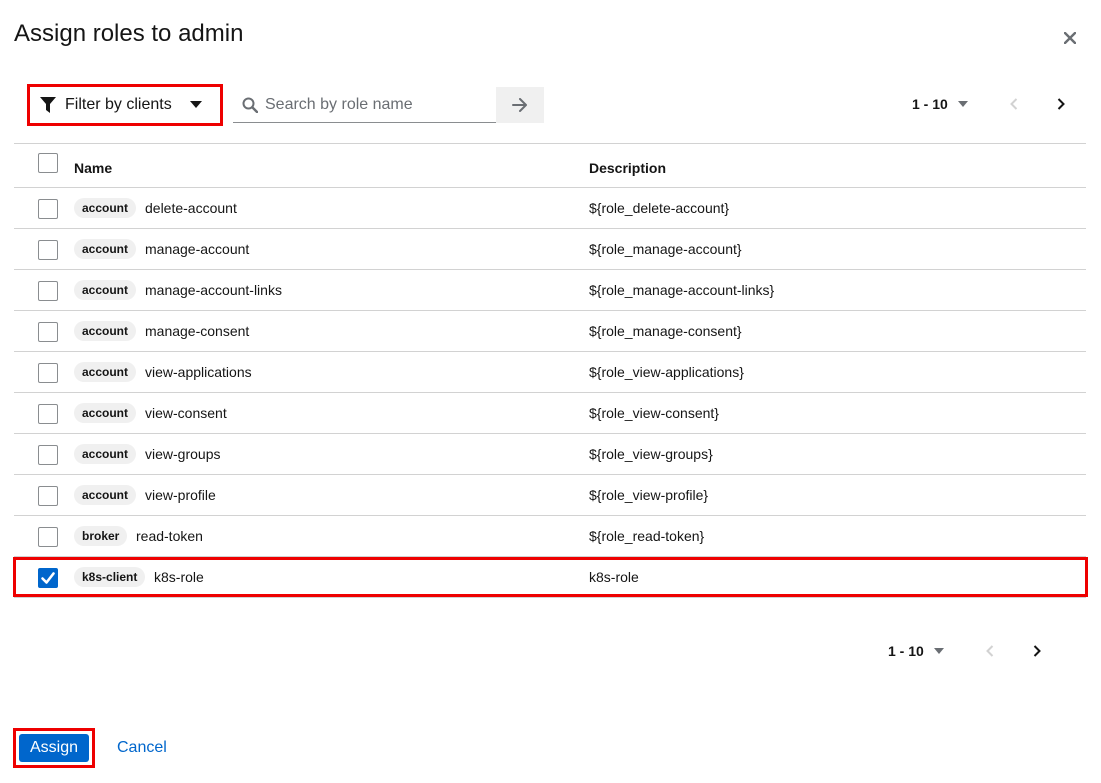  Describe the element at coordinates (649, 495) in the screenshot. I see `role-description: ${role_view-profile}` at that location.